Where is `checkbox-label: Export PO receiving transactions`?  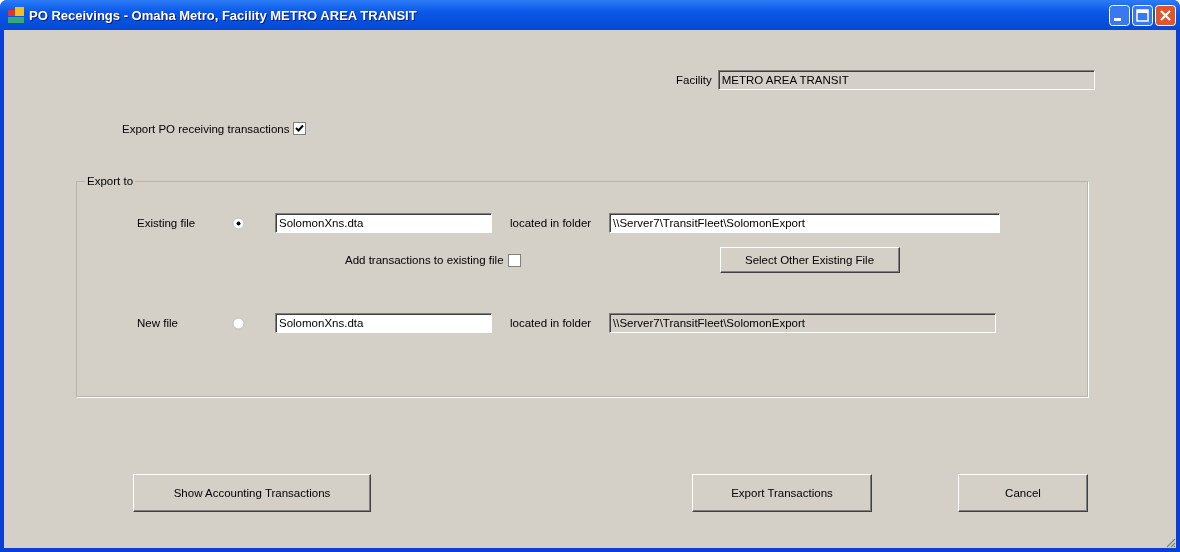 checkbox-label: Export PO receiving transactions is located at coordinates (206, 128).